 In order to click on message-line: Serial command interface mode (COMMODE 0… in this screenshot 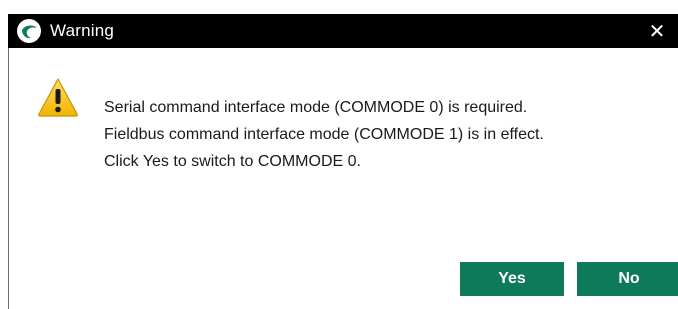, I will do `click(316, 107)`.